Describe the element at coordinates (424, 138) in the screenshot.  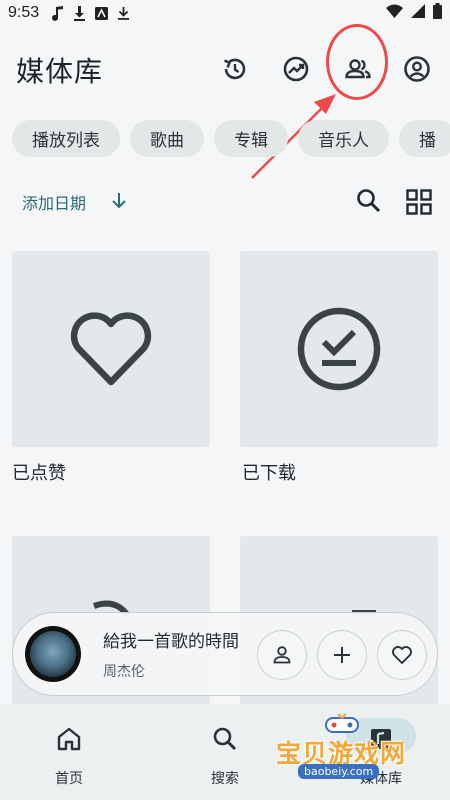
I see `chip-podcasts: 播` at that location.